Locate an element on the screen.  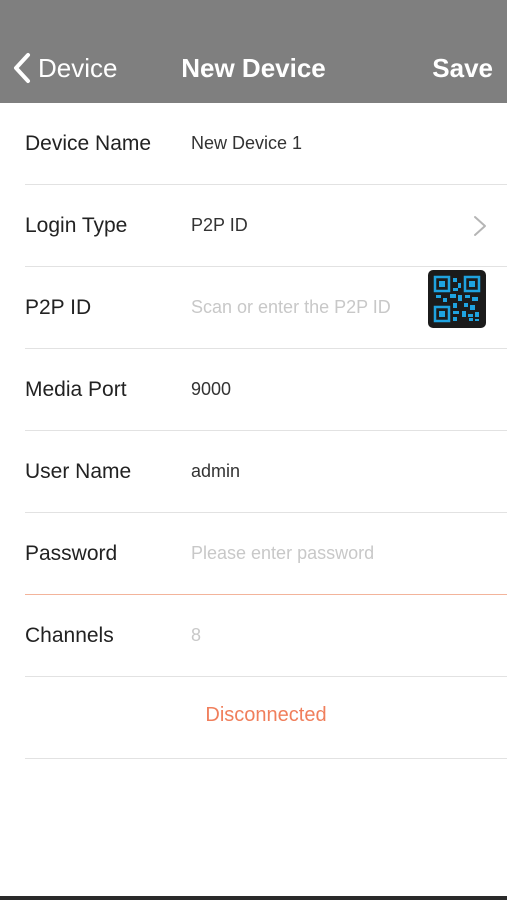
chevron-left-icon is located at coordinates (22, 68).